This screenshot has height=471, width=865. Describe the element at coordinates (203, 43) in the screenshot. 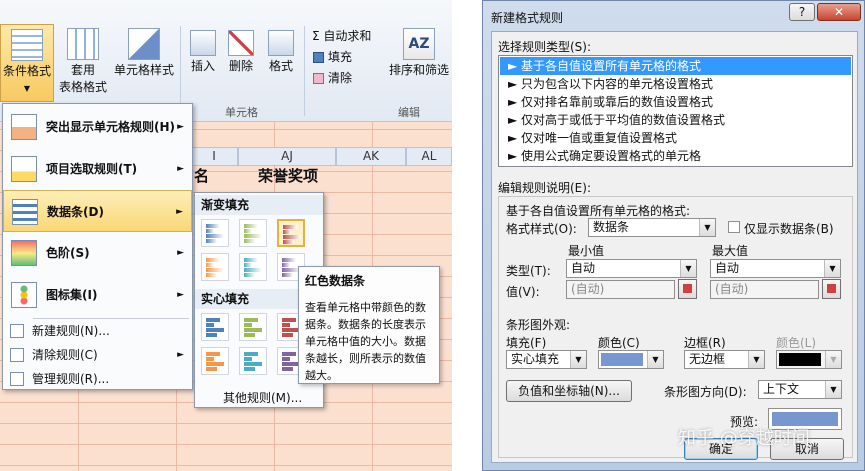

I see `insert-icon` at that location.